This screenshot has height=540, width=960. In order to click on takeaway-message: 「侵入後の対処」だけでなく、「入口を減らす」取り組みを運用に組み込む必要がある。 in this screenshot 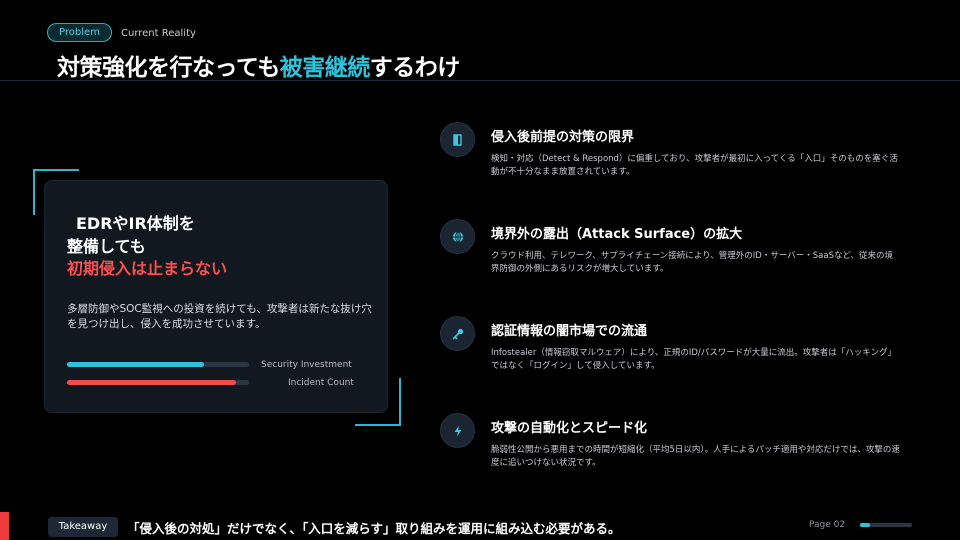, I will do `click(374, 528)`.